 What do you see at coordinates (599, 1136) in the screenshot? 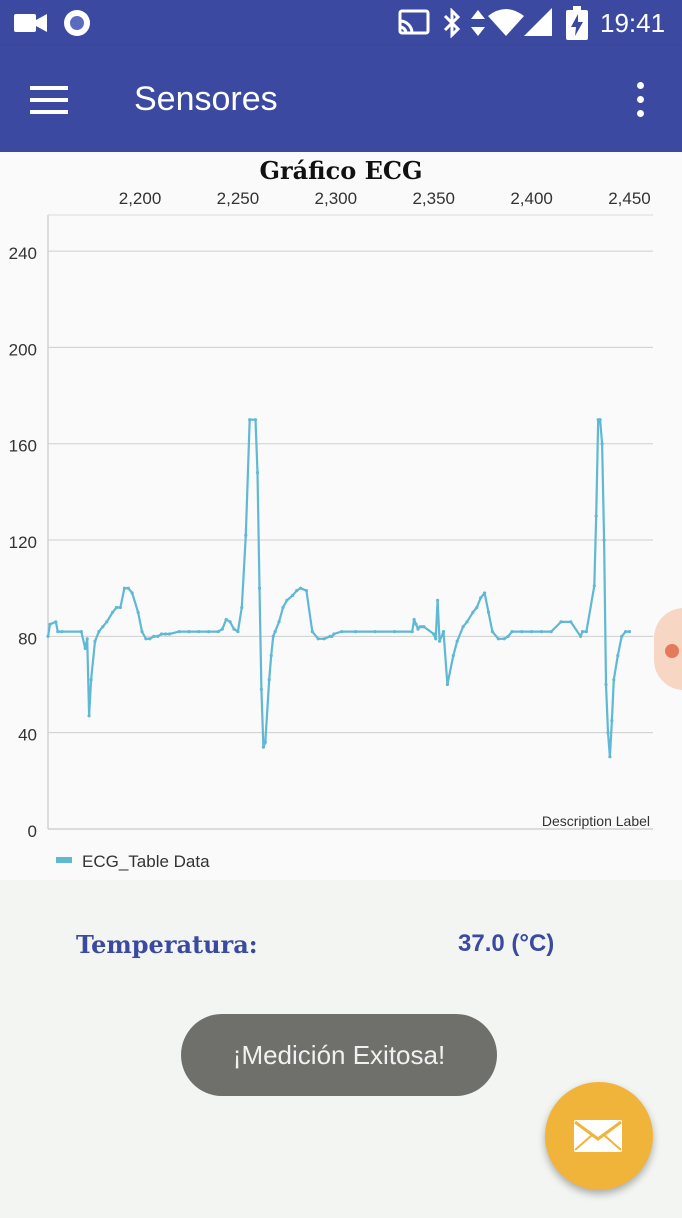
I see `mail-fab-button` at bounding box center [599, 1136].